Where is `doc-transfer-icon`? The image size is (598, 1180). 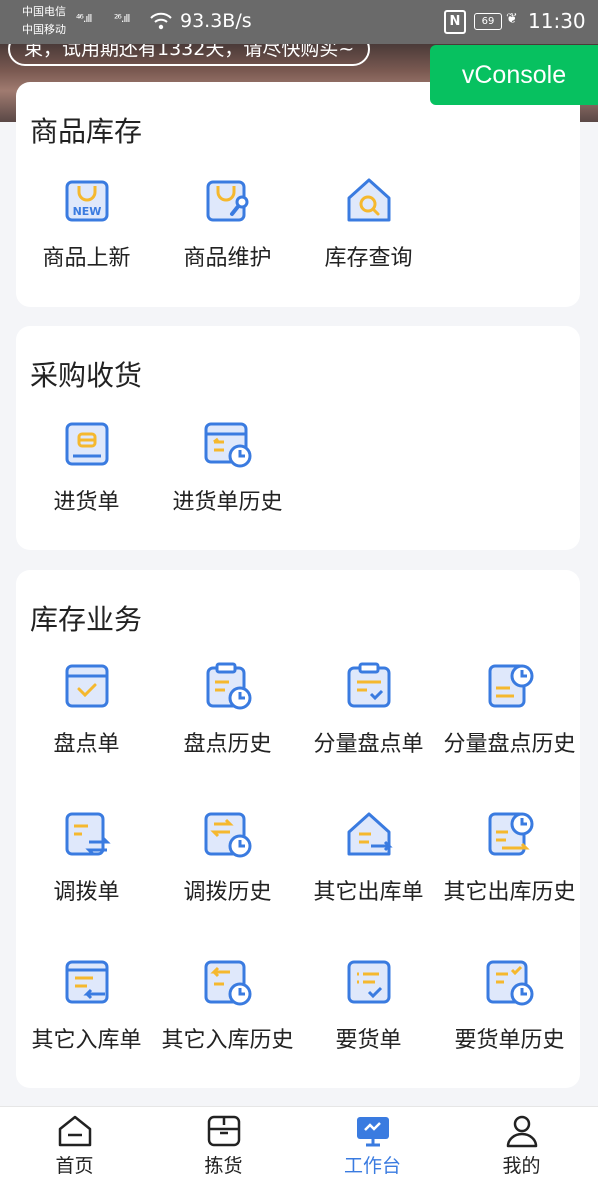
doc-transfer-icon is located at coordinates (88, 834).